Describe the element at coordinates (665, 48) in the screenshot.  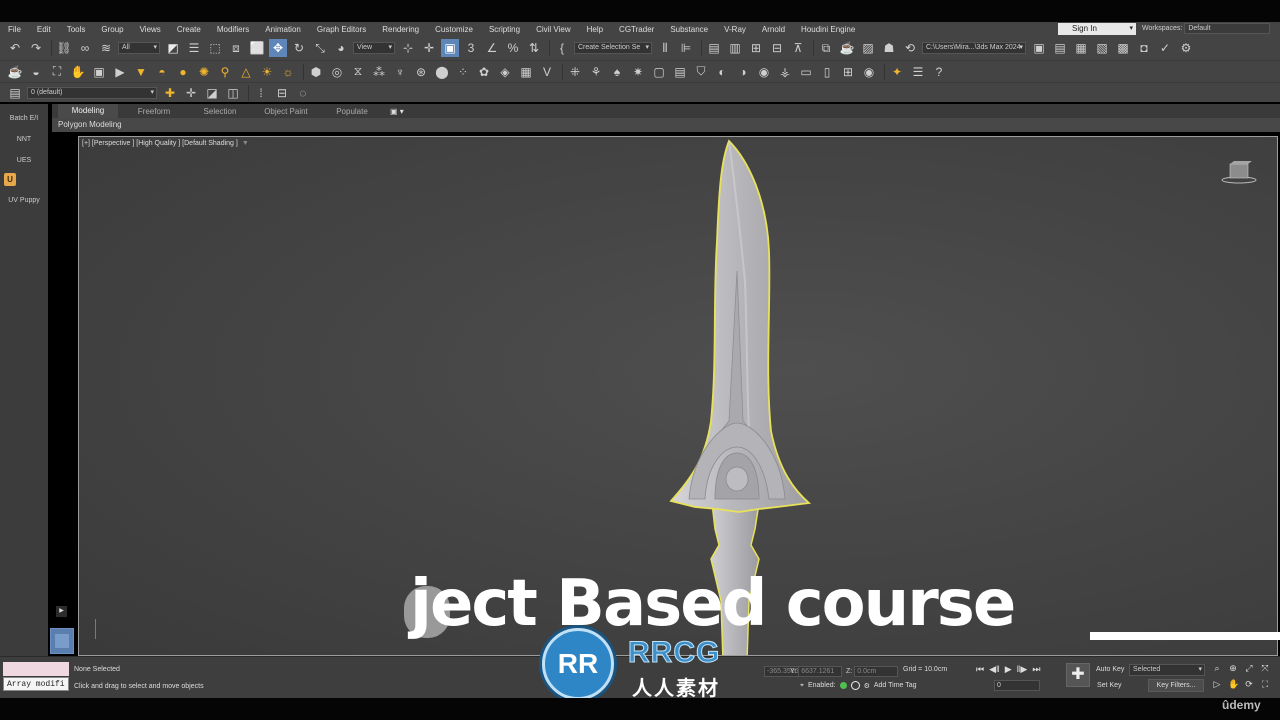
I see `mirror-icon: ⫴` at that location.